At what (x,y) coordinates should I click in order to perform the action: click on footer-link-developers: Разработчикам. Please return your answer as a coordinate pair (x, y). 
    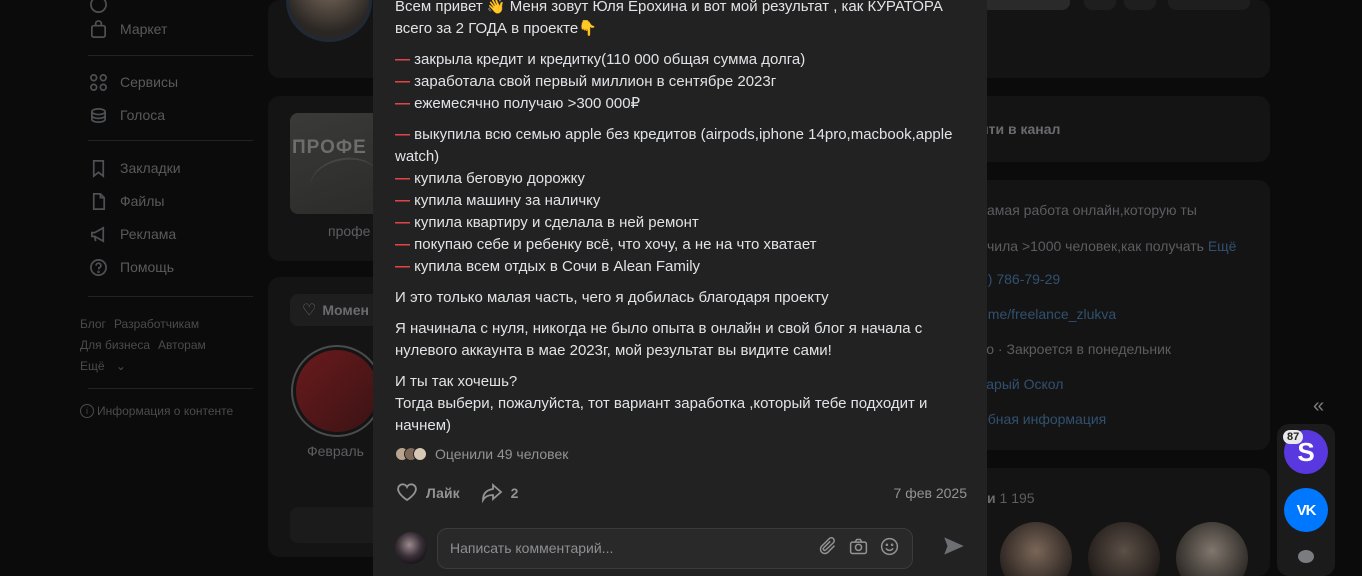
    Looking at the image, I should click on (156, 324).